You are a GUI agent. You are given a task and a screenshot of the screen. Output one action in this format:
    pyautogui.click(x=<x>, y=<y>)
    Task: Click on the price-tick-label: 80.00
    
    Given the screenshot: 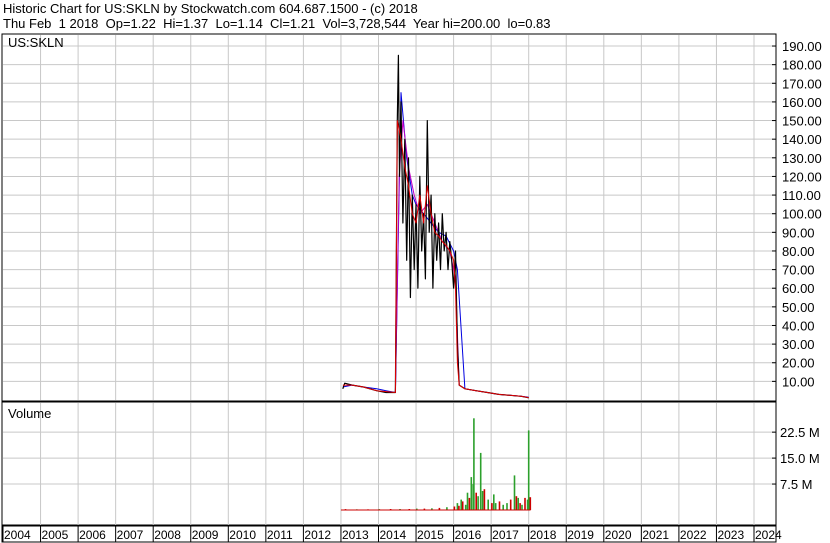 What is the action you would take?
    pyautogui.click(x=798, y=251)
    